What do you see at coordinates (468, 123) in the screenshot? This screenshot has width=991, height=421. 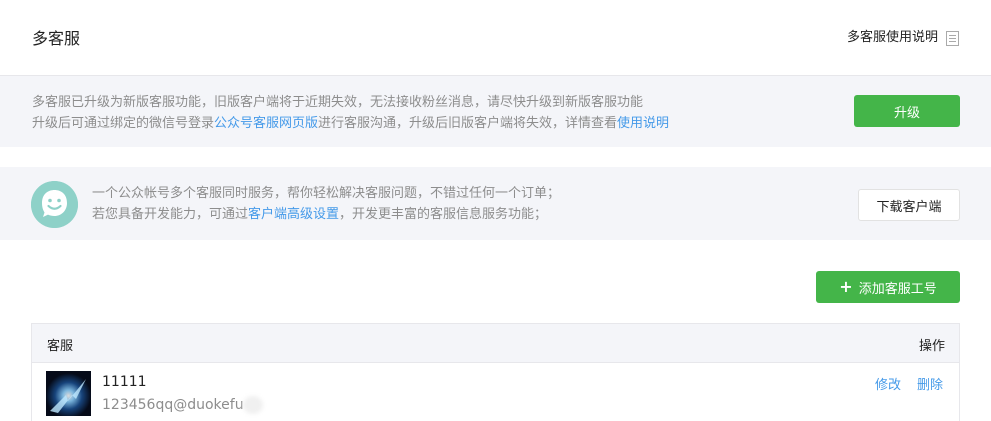 I see `notice-line-2-middle: 进行客服沟通，升级后旧版客户端将失效，详情查看` at bounding box center [468, 123].